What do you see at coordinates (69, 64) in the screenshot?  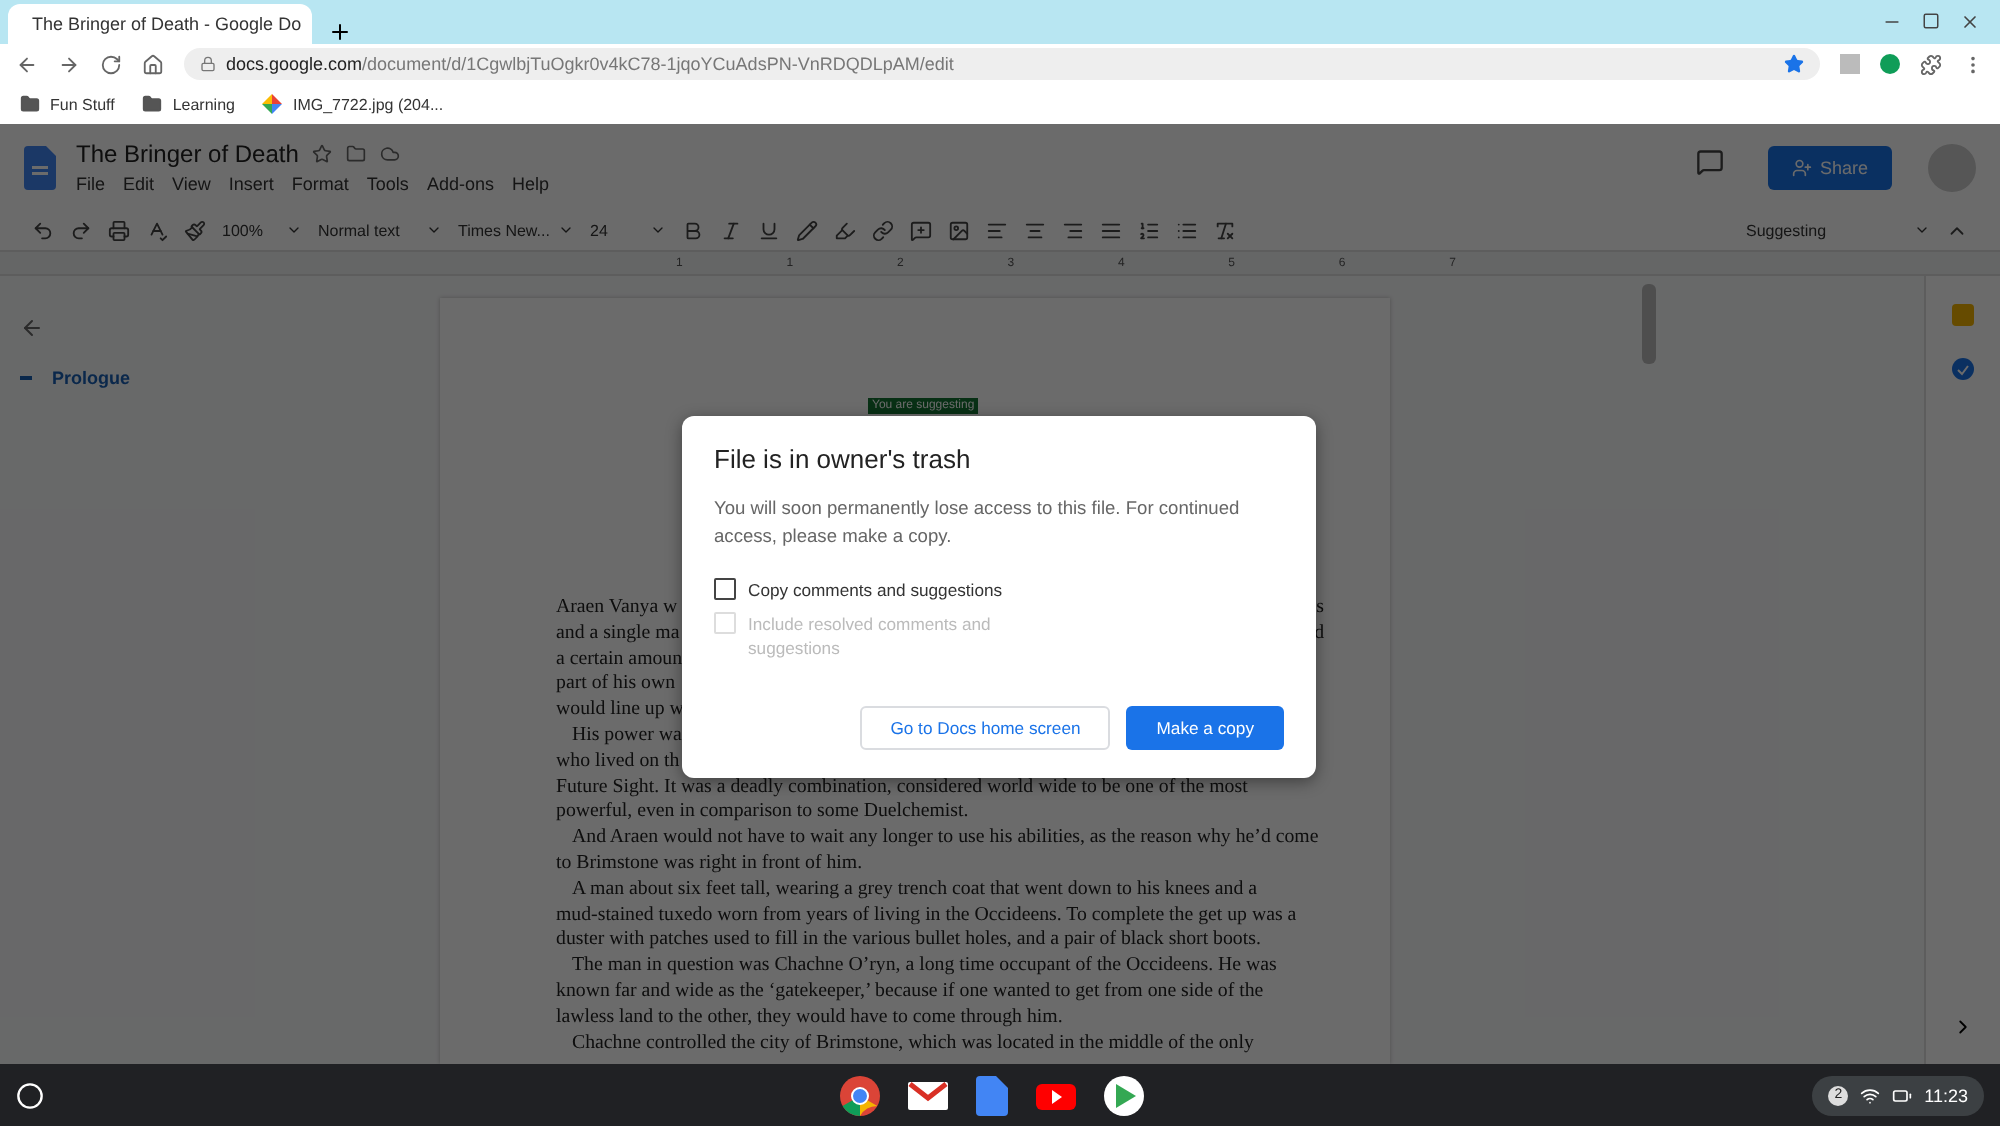 I see `forward-icon` at bounding box center [69, 64].